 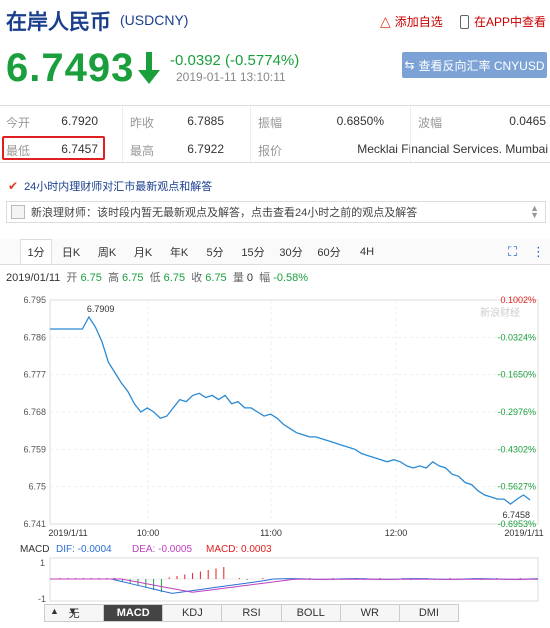 I want to click on settings-icon: ⋮, so click(x=539, y=251).